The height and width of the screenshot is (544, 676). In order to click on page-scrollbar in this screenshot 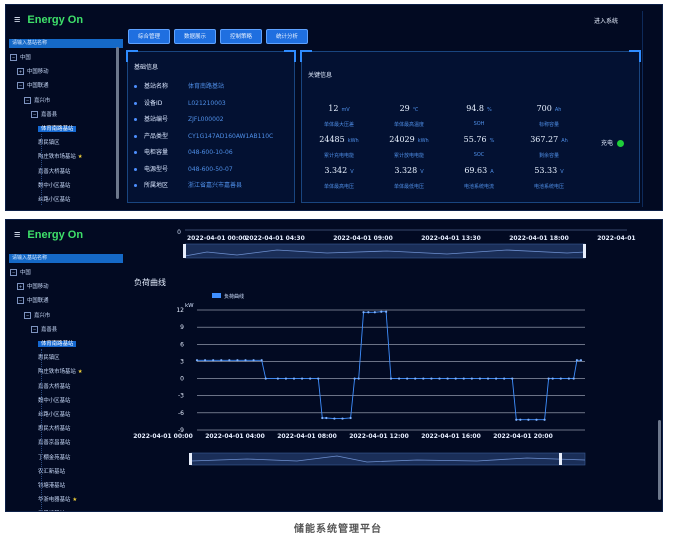, I will do `click(659, 460)`.